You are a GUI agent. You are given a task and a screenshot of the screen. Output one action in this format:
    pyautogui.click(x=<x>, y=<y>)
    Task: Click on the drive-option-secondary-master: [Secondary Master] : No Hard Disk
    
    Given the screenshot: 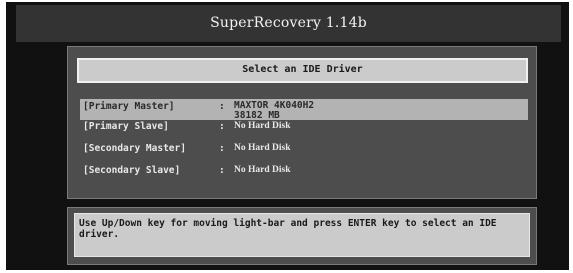 What is the action you would take?
    pyautogui.click(x=304, y=151)
    